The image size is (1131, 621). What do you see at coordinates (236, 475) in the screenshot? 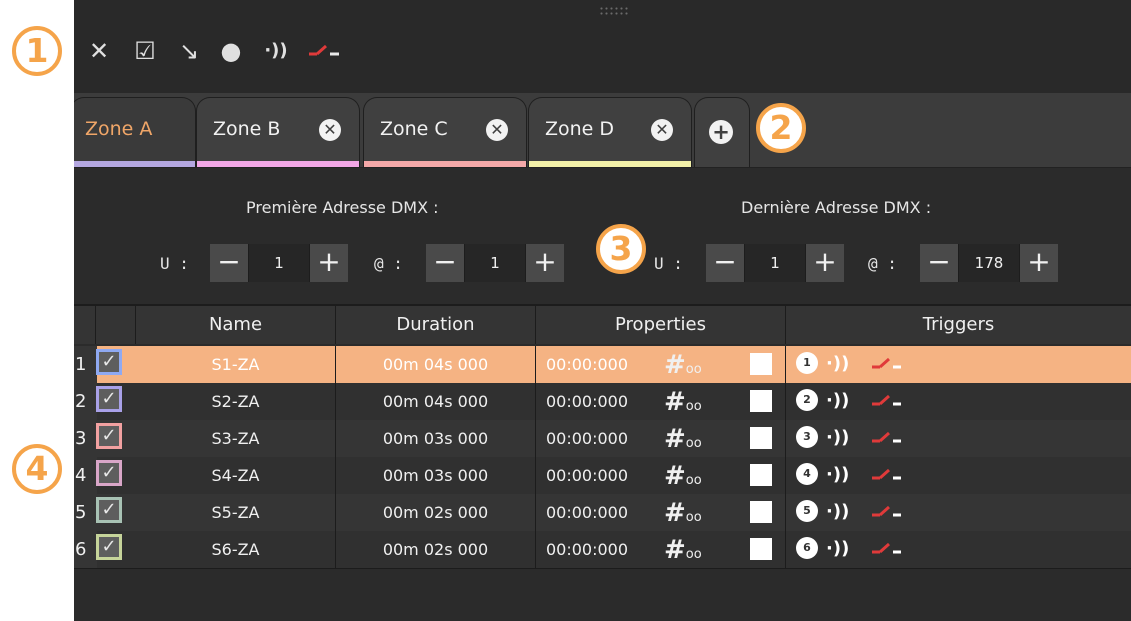
I see `sequence-name: S4-ZA` at bounding box center [236, 475].